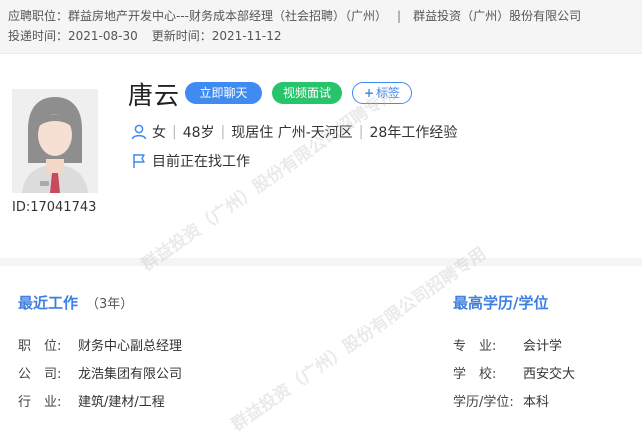 The image size is (642, 435). Describe the element at coordinates (103, 36) in the screenshot. I see `submitted-date: 2021-08-30` at that location.